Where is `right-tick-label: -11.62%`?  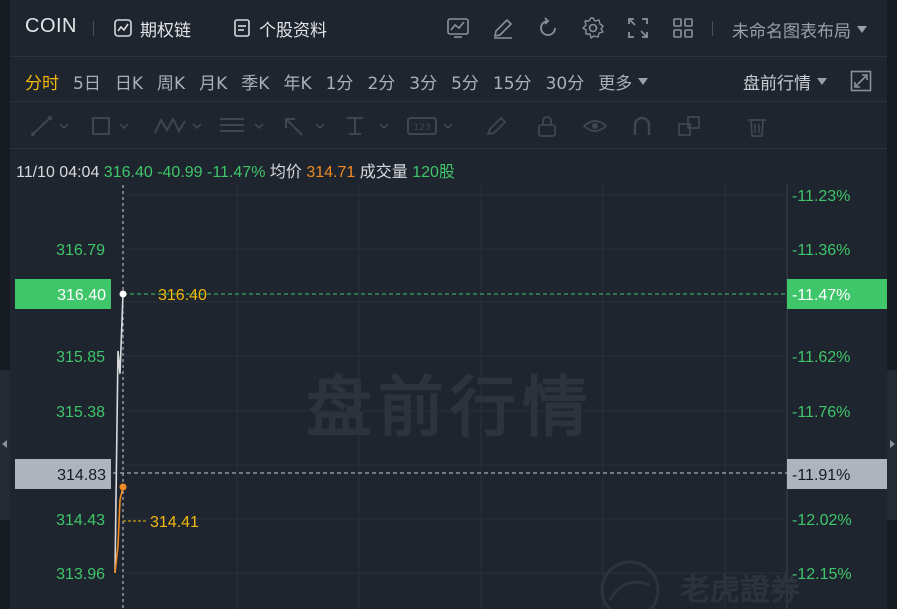
right-tick-label: -11.62% is located at coordinates (821, 357).